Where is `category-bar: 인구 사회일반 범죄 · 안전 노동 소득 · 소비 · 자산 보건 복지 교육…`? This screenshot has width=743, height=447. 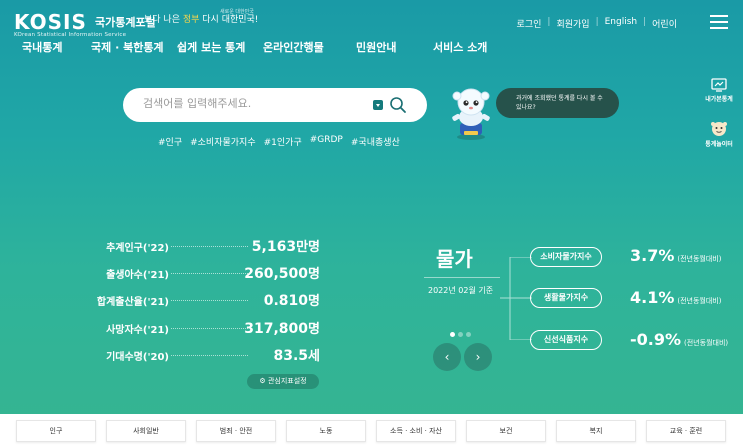 category-bar: 인구 사회일반 범죄 · 안전 노동 소득 · 소비 · 자산 보건 복지 교육… is located at coordinates (371, 430).